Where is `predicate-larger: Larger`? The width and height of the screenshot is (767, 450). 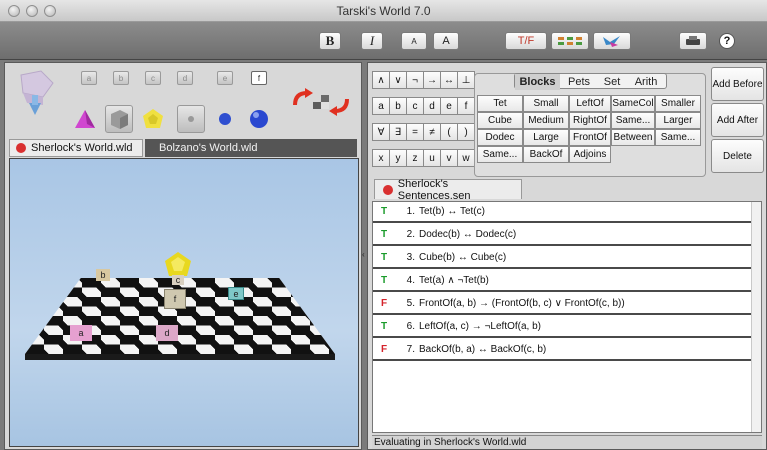
predicate-larger: Larger is located at coordinates (678, 120).